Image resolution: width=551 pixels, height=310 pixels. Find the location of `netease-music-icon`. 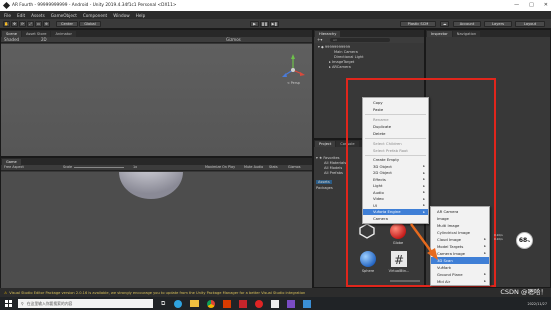

netease-music-icon is located at coordinates (259, 303).